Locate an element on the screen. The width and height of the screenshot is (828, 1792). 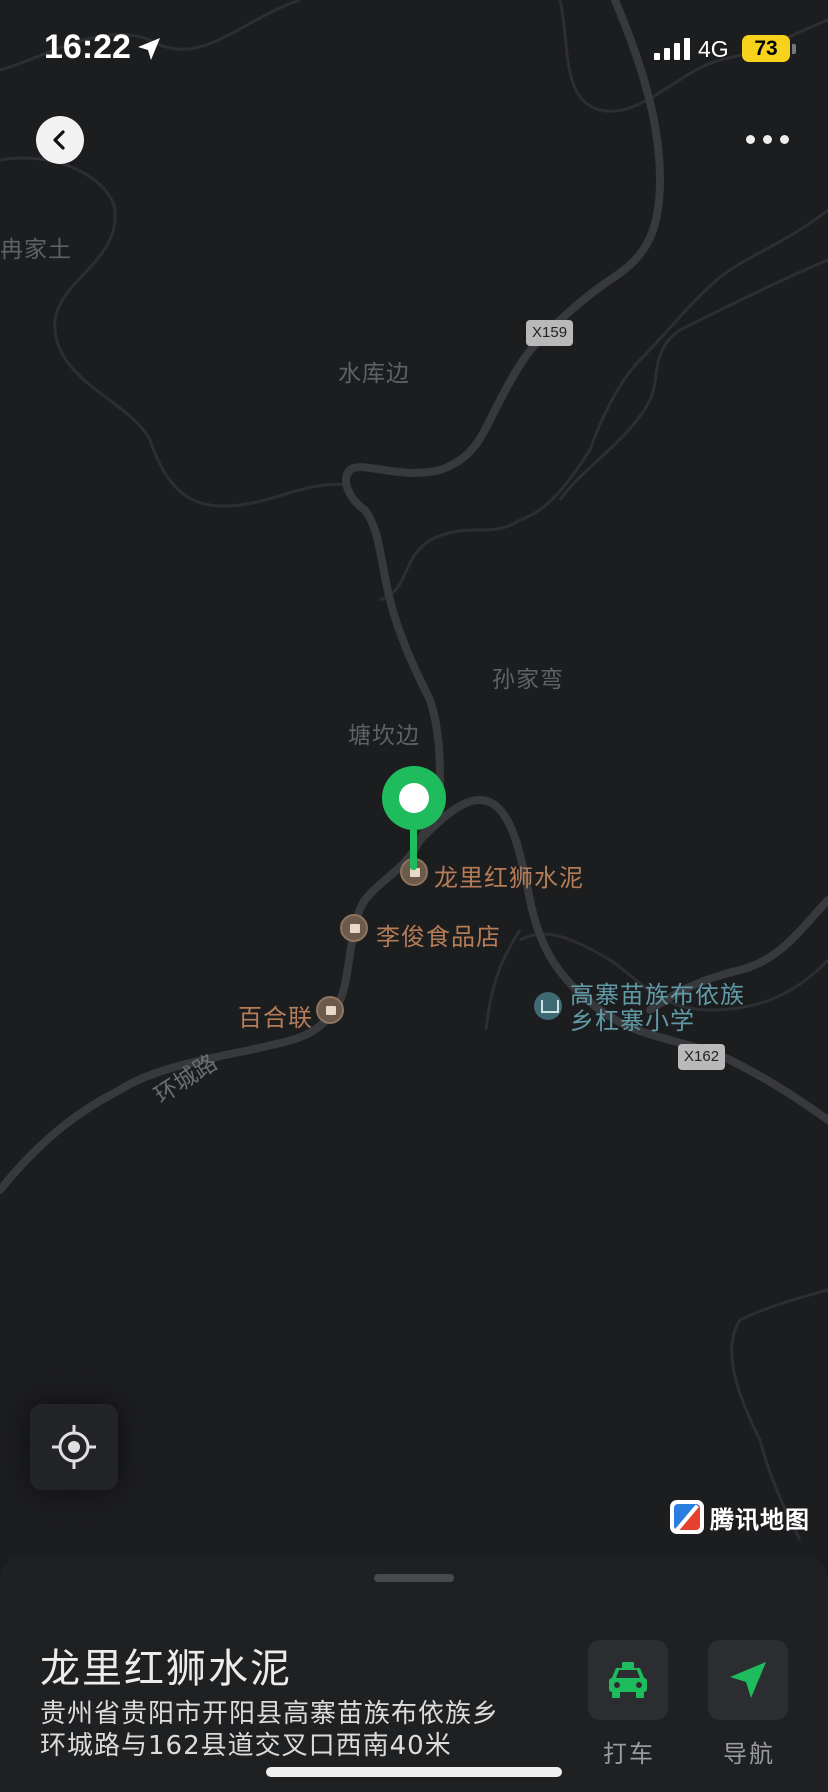
school-label-line2: 乡杠寨小学 is located at coordinates (632, 1021).